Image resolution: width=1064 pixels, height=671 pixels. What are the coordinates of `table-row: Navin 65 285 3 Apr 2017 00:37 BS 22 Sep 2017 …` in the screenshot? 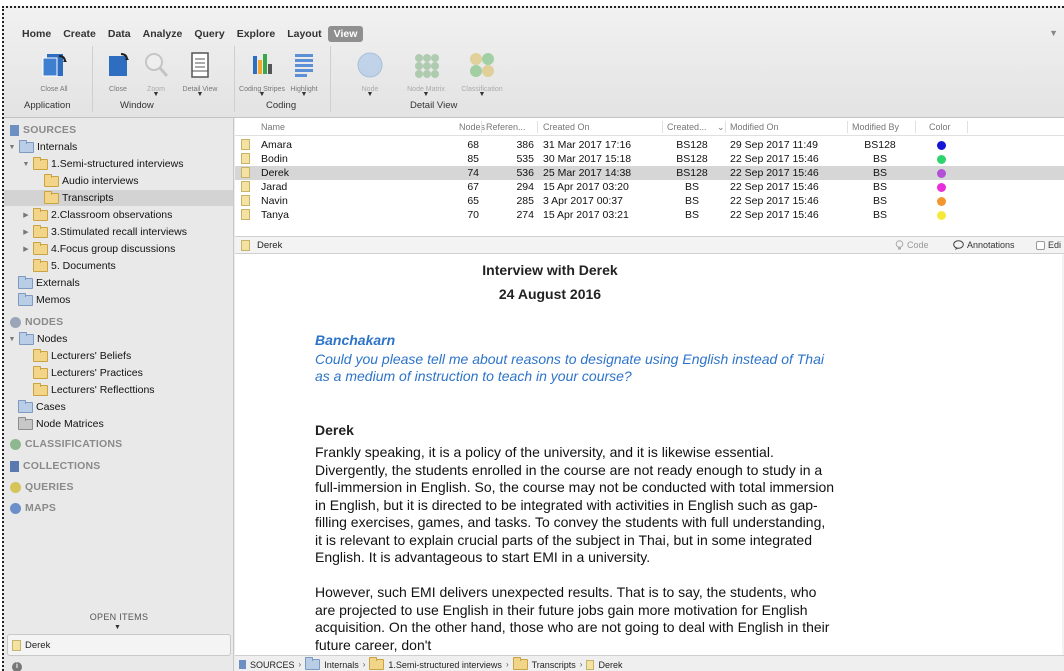 It's located at (649, 201).